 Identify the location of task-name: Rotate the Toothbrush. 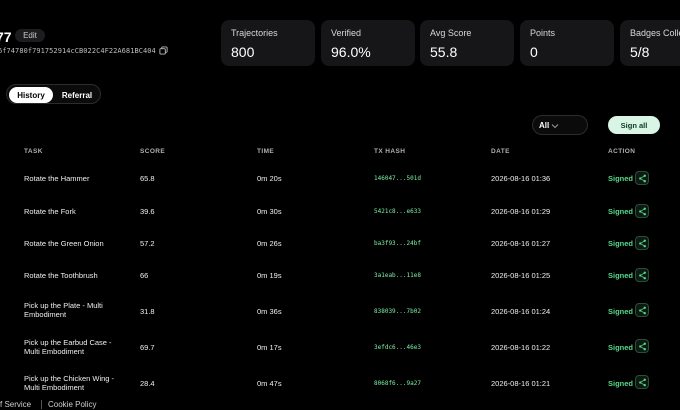
(61, 275).